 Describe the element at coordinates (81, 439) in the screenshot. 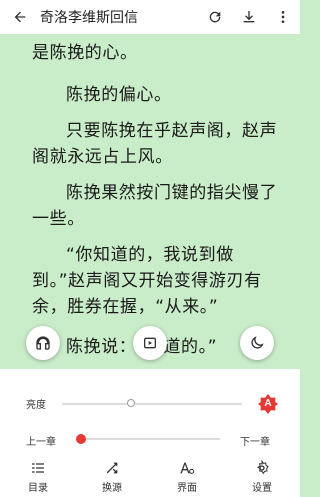

I see `chapter-progress-thumb` at that location.